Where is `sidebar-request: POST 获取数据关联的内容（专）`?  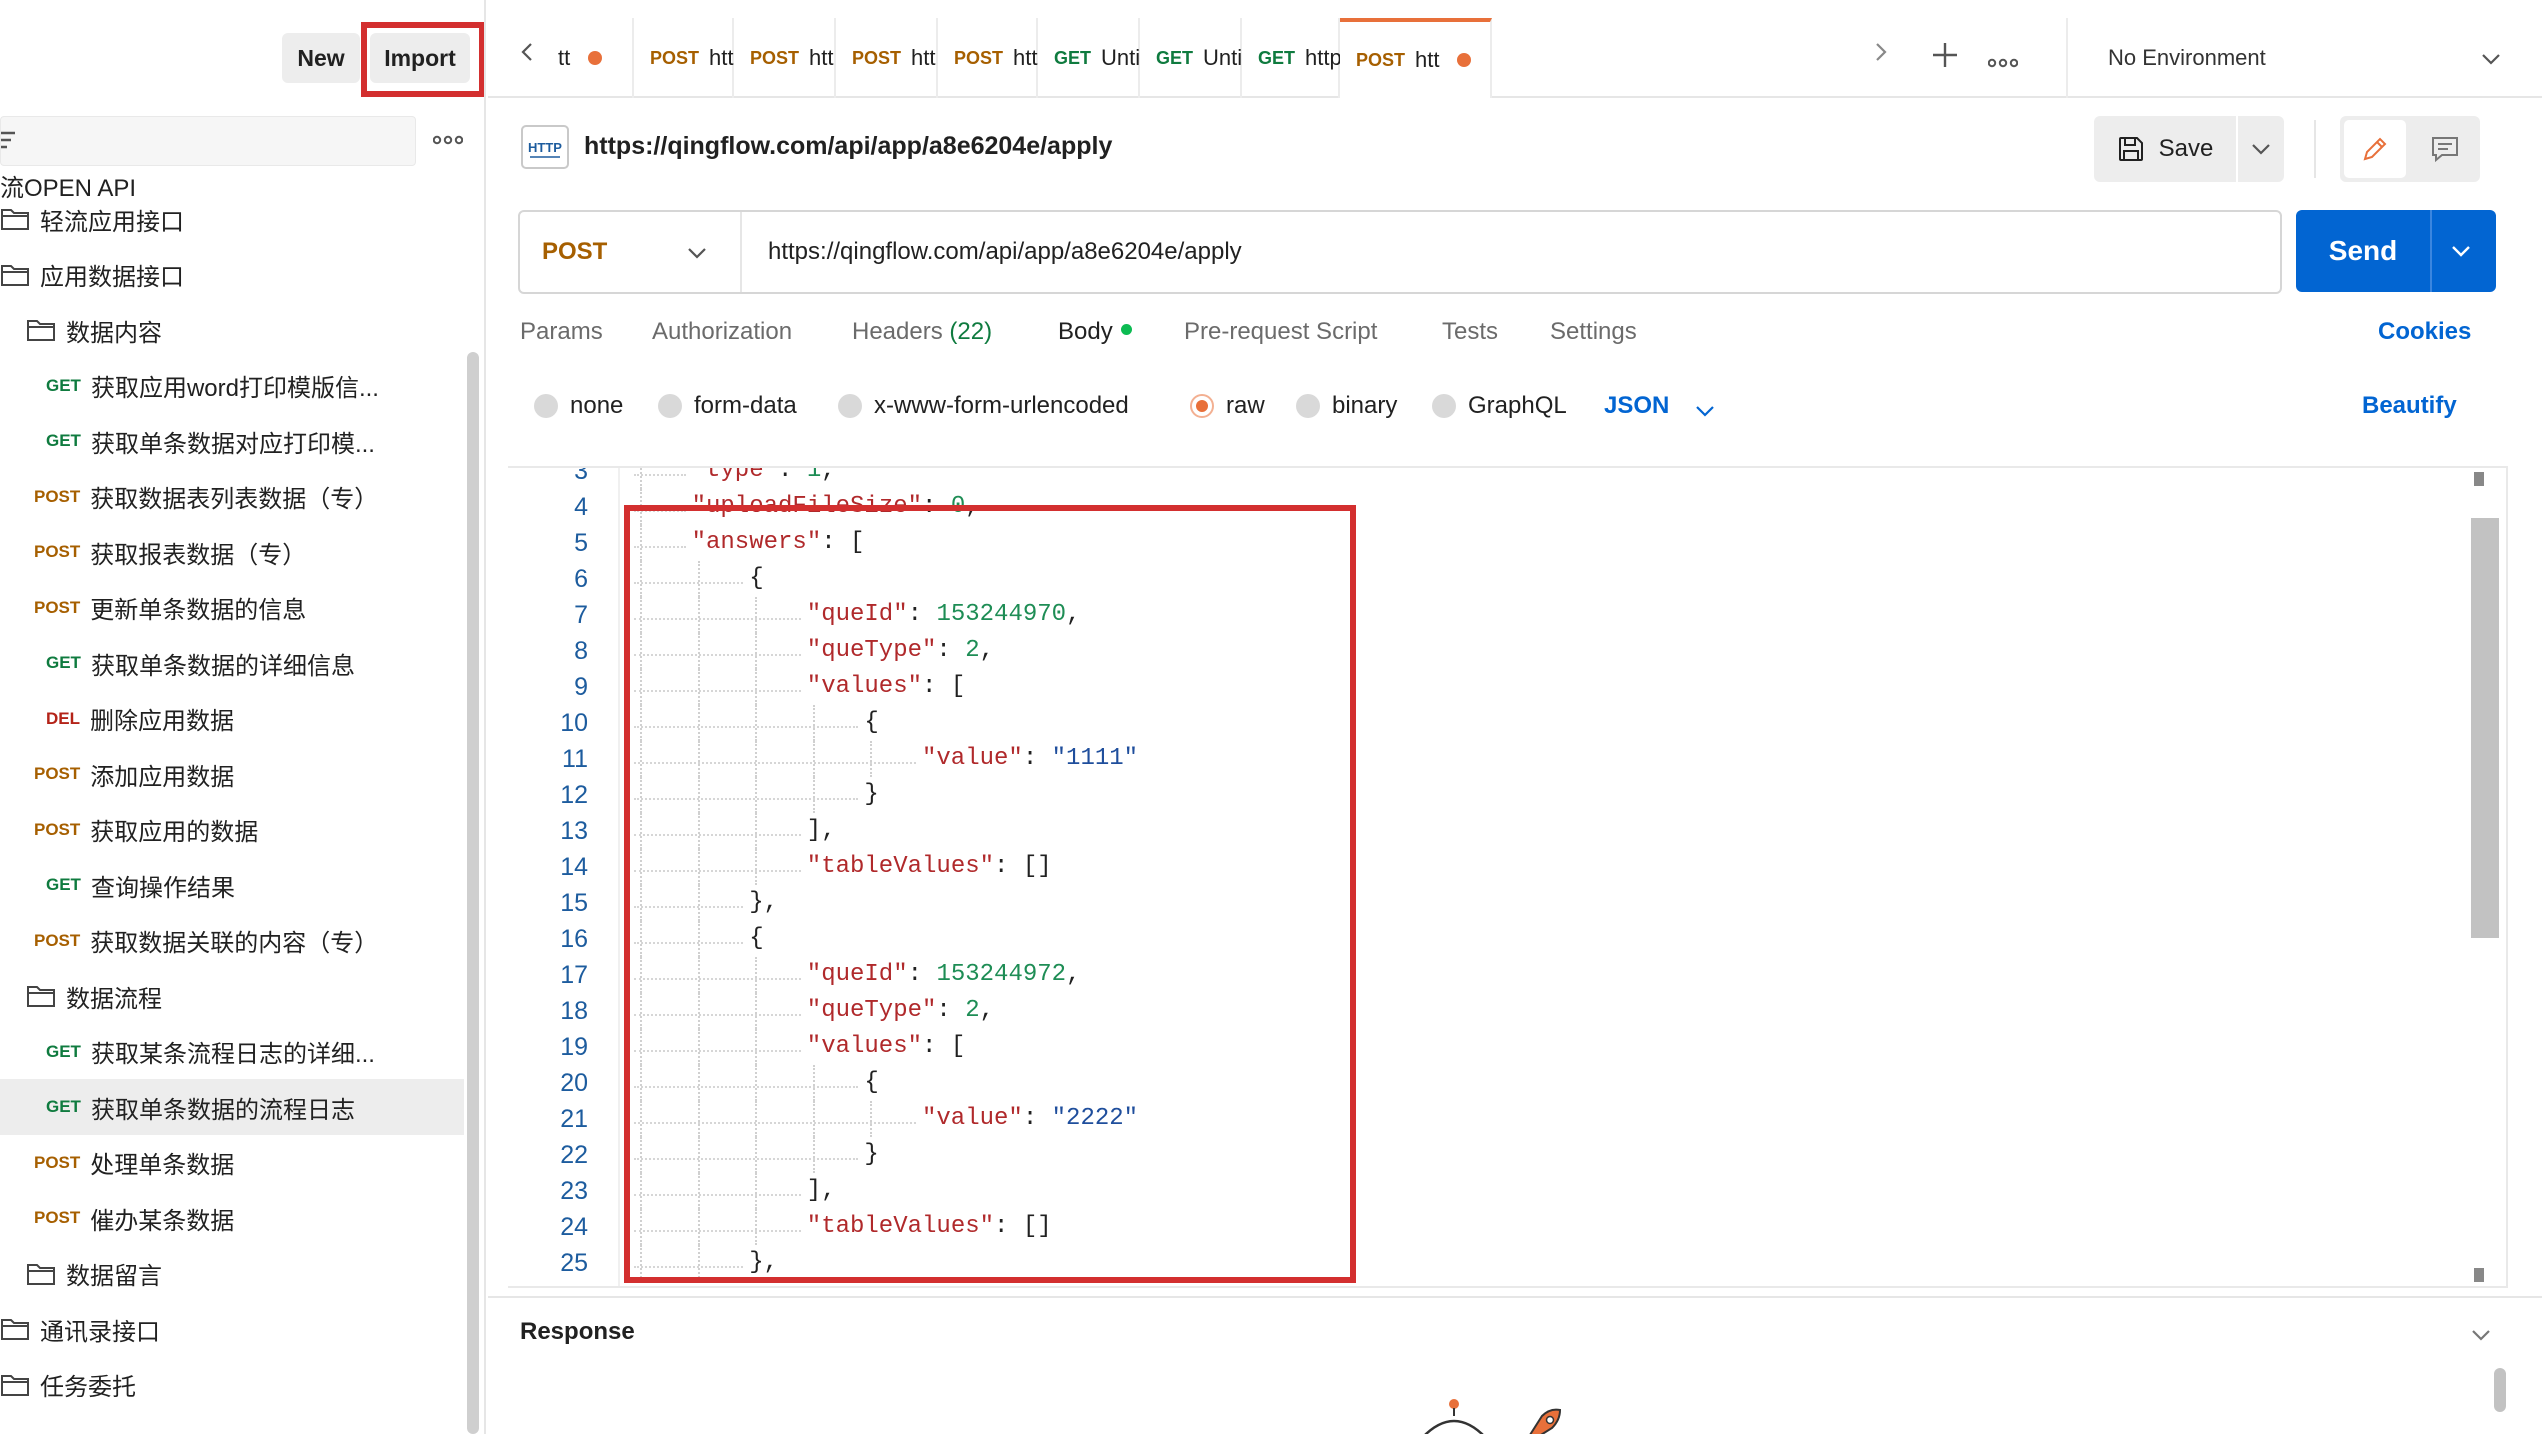 sidebar-request: POST 获取数据关联的内容（专） is located at coordinates (232, 941).